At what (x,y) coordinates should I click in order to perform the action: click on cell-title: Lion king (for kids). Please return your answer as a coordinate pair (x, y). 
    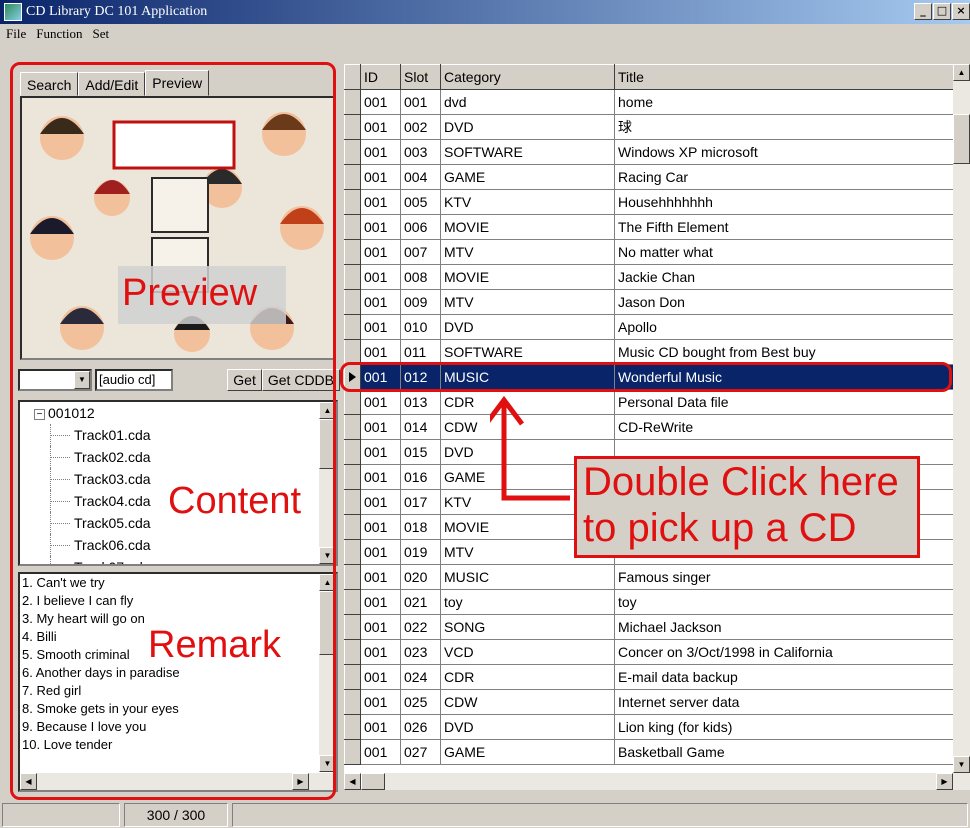
    Looking at the image, I should click on (784, 727).